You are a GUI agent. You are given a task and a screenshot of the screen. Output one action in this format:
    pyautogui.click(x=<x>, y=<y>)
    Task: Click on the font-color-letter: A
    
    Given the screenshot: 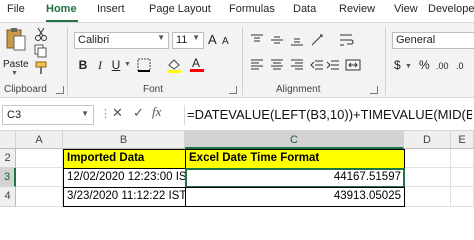 What is the action you would take?
    pyautogui.click(x=196, y=63)
    